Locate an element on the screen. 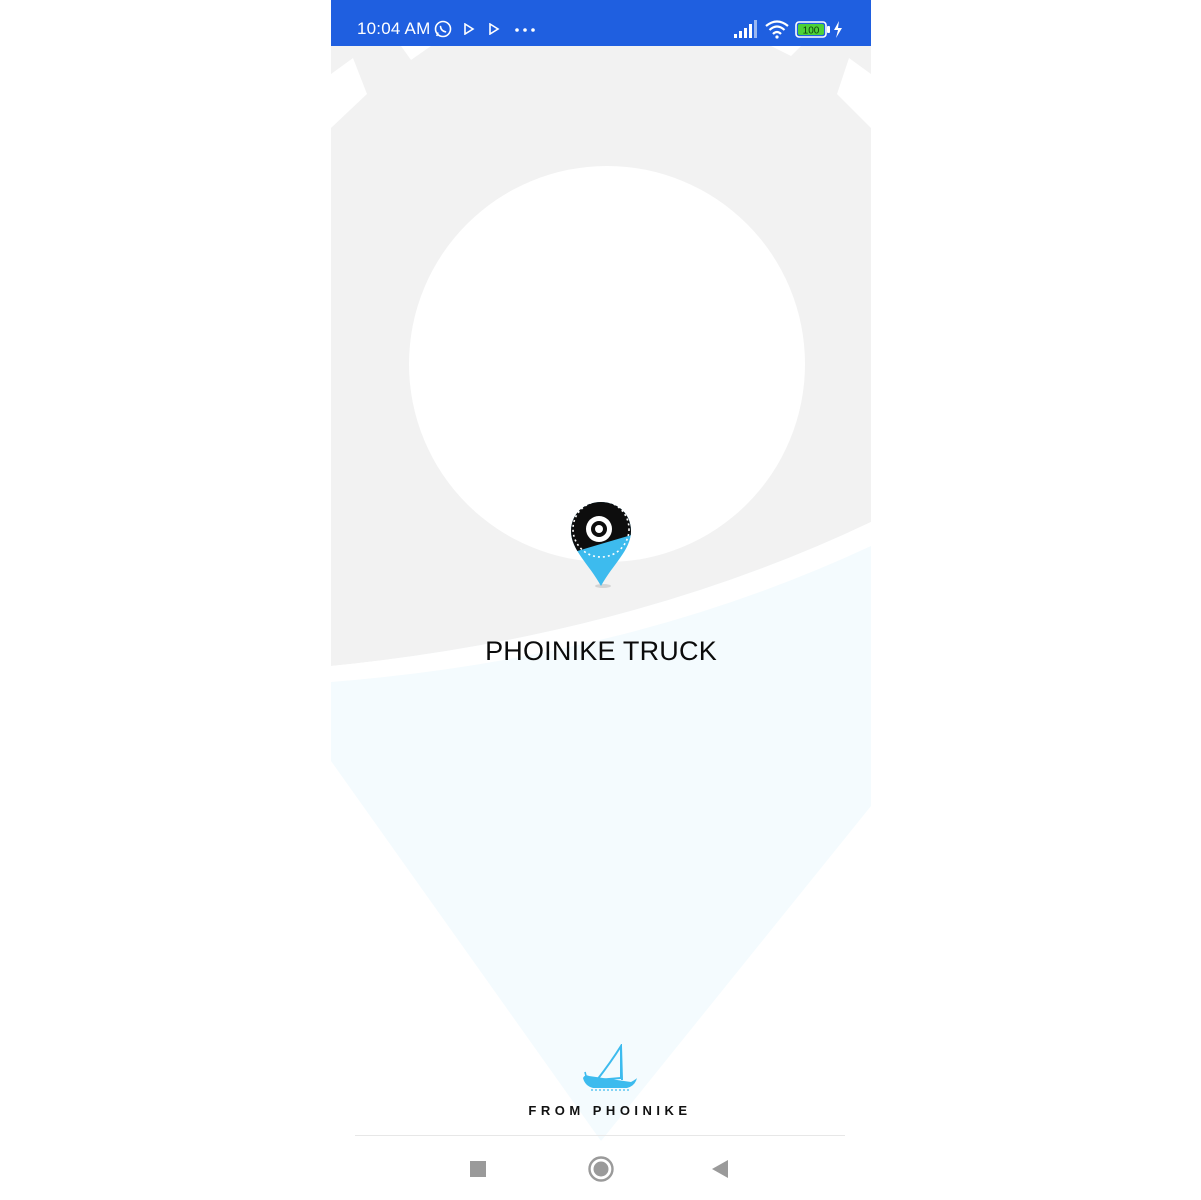 The height and width of the screenshot is (1200, 1201). app-title: PHOINIKE TRUCK is located at coordinates (601, 651).